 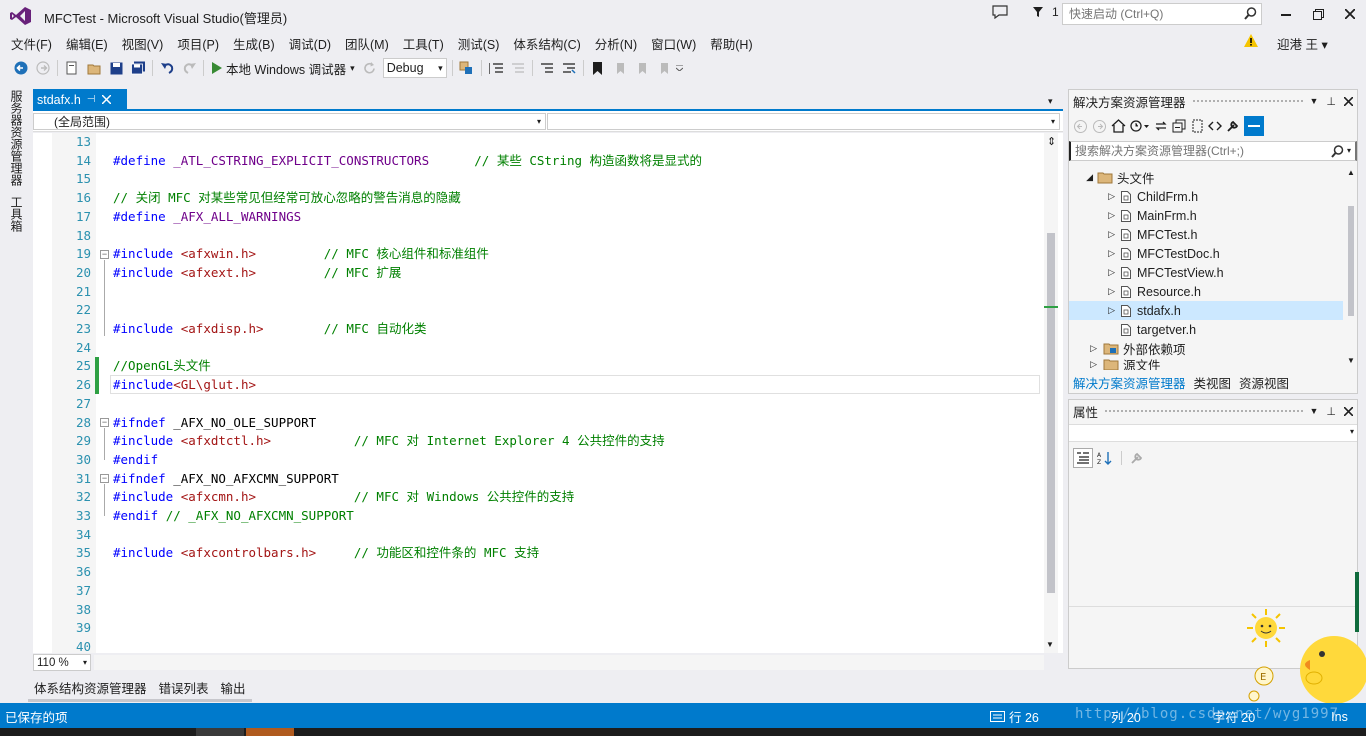 I want to click on previous-bookmark-icon, so click(x=620, y=68).